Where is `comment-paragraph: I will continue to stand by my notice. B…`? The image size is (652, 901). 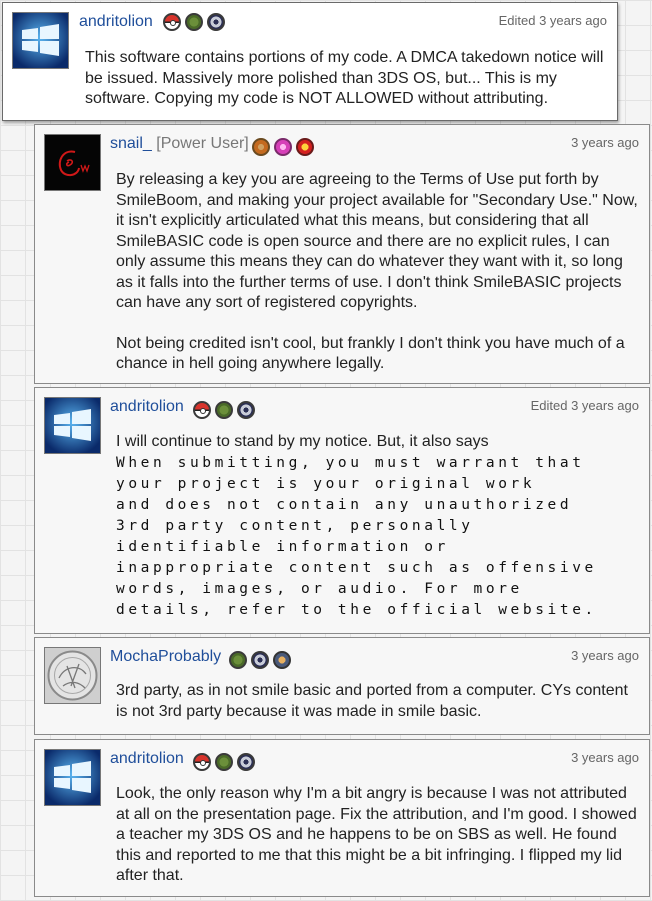 comment-paragraph: I will continue to stand by my notice. B… is located at coordinates (302, 441).